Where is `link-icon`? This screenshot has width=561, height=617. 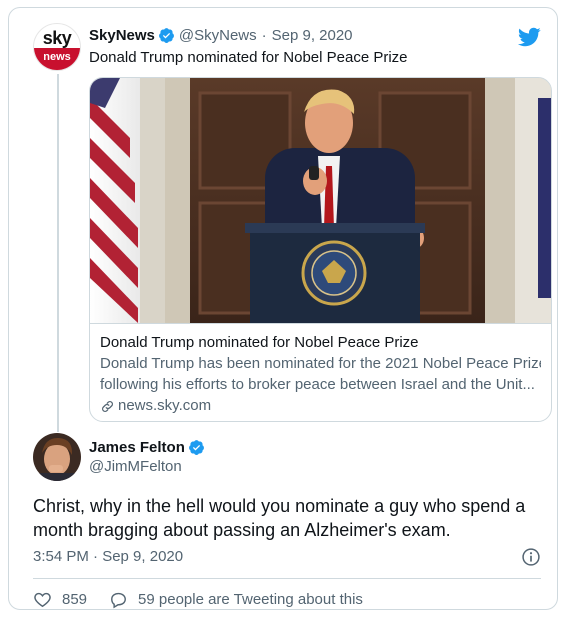 link-icon is located at coordinates (107, 406).